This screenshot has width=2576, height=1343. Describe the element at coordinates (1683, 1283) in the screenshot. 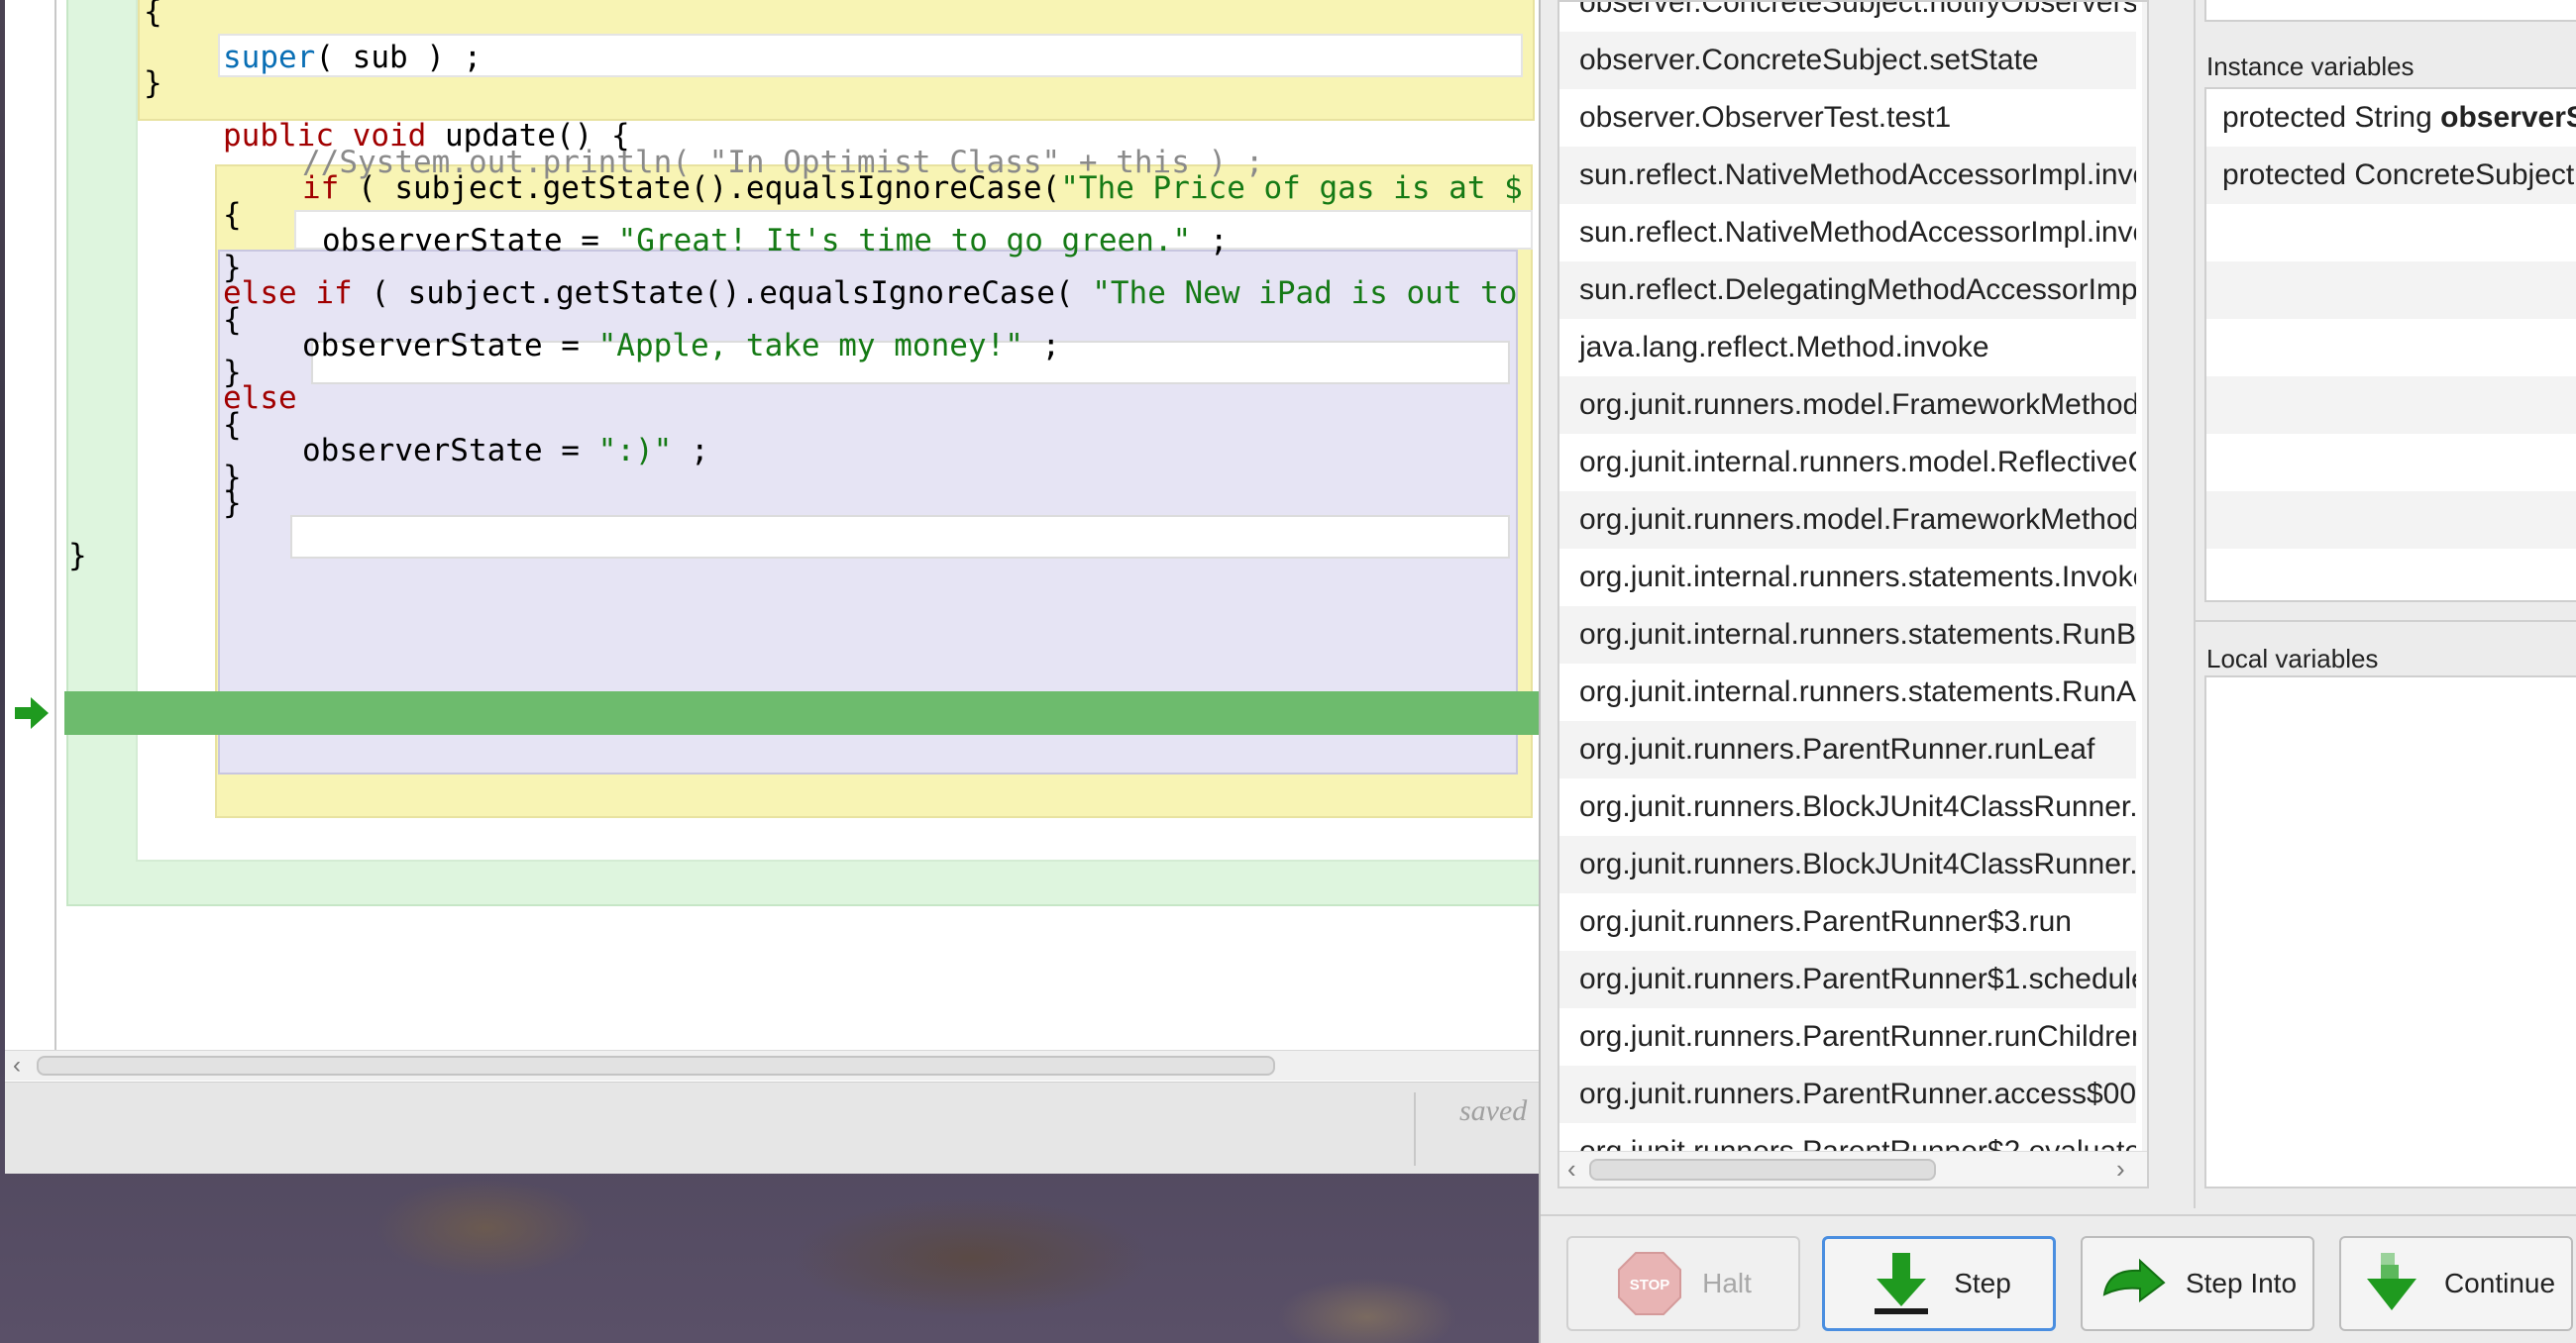

I see `halt-button: STOP Halt` at that location.